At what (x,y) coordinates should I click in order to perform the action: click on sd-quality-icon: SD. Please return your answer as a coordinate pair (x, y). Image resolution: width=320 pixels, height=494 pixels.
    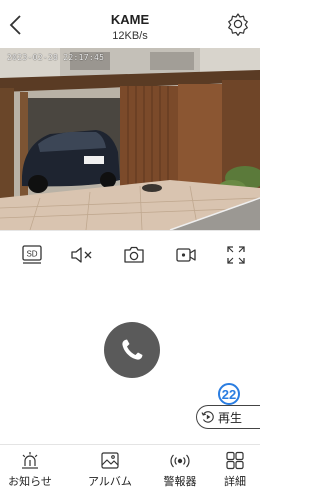
    Looking at the image, I should click on (32, 254).